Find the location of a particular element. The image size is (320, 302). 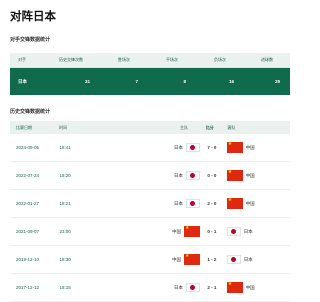

match-time: 18:30 is located at coordinates (65, 259).